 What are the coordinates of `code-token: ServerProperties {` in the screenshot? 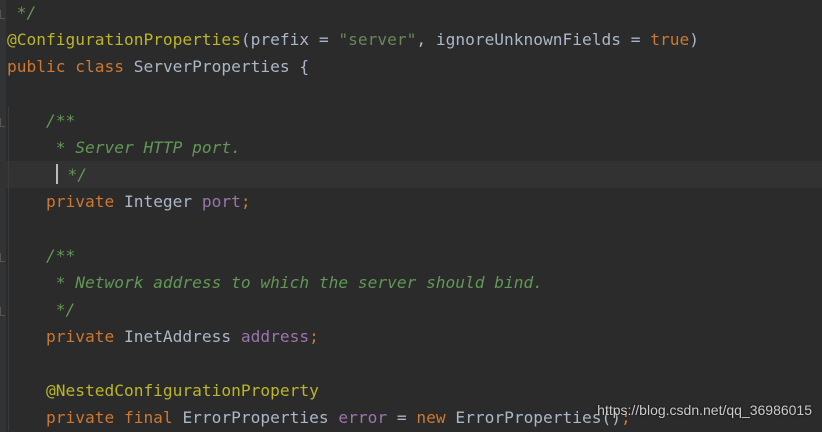 It's located at (221, 66).